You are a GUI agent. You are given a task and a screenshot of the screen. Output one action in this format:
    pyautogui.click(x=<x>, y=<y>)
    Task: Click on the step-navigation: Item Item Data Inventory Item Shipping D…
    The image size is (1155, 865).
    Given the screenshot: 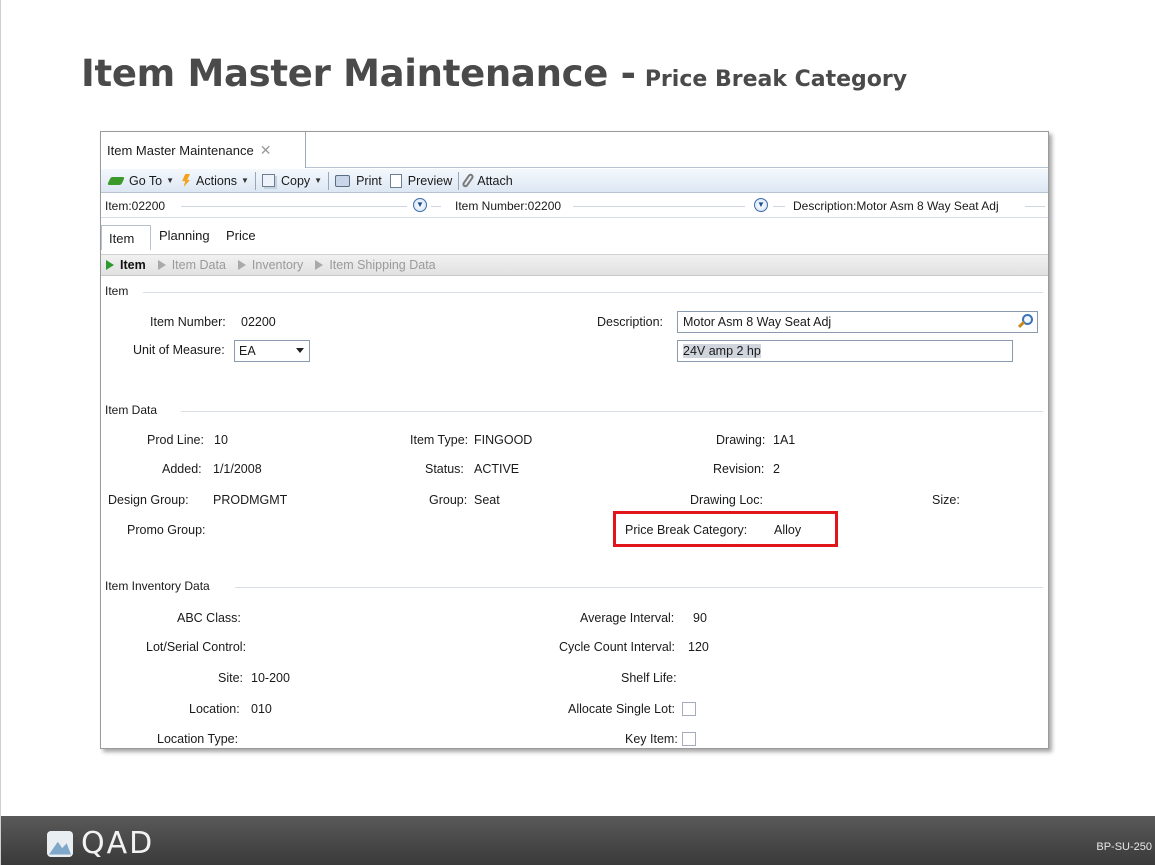 What is the action you would take?
    pyautogui.click(x=574, y=265)
    